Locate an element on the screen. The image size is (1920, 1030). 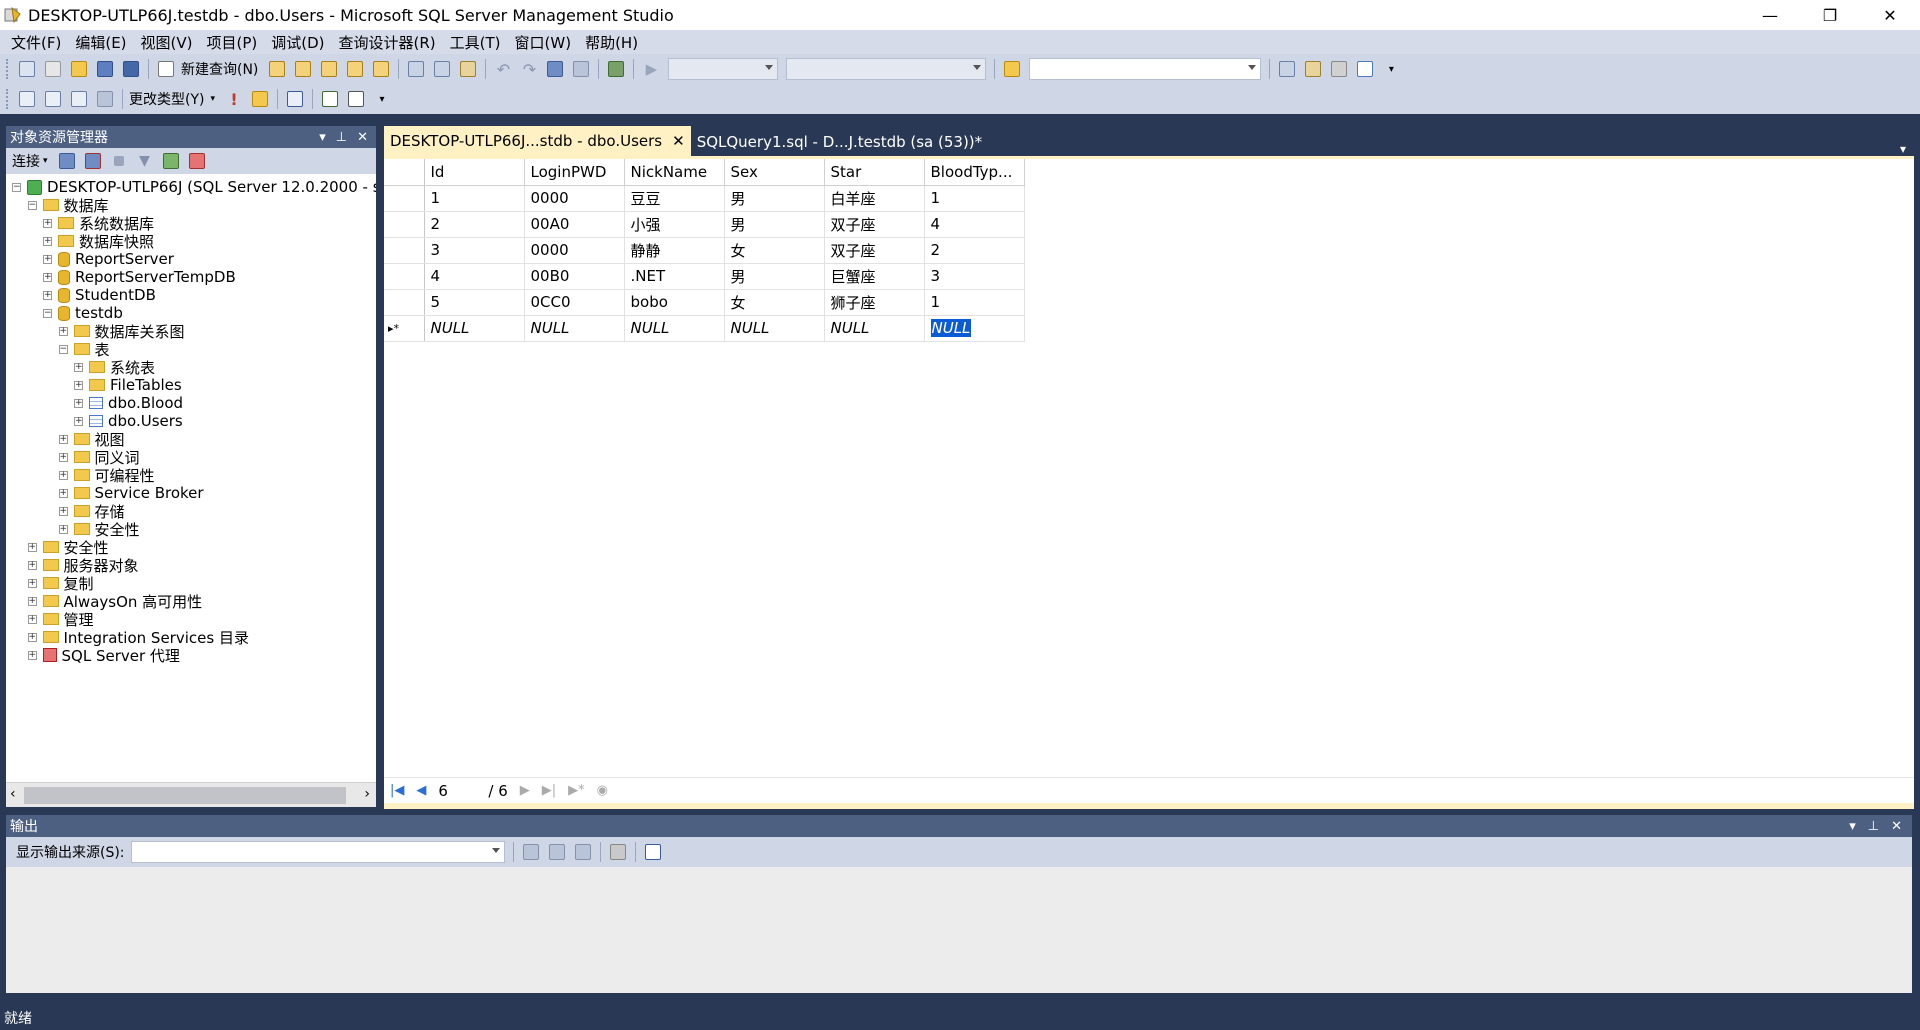
panel-menu-icon: ▾ is located at coordinates (322, 137).